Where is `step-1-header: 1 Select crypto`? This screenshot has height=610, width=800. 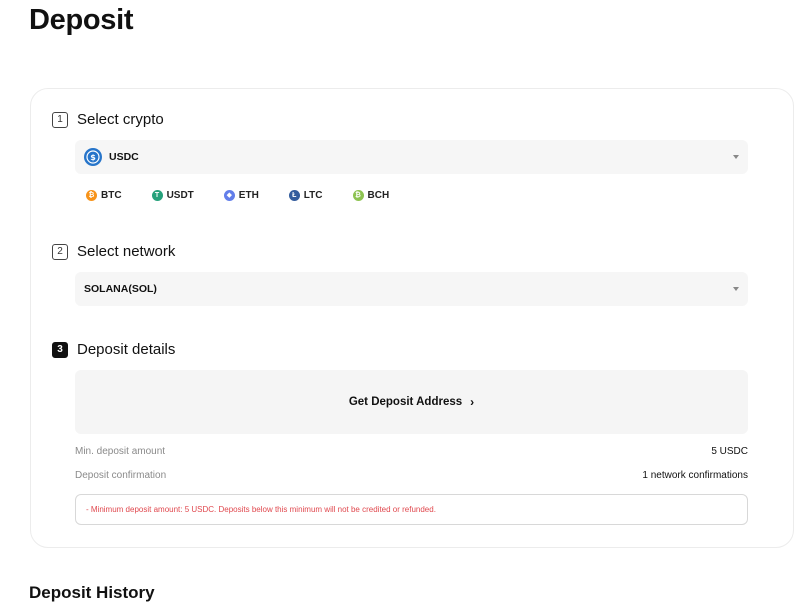 step-1-header: 1 Select crypto is located at coordinates (108, 119).